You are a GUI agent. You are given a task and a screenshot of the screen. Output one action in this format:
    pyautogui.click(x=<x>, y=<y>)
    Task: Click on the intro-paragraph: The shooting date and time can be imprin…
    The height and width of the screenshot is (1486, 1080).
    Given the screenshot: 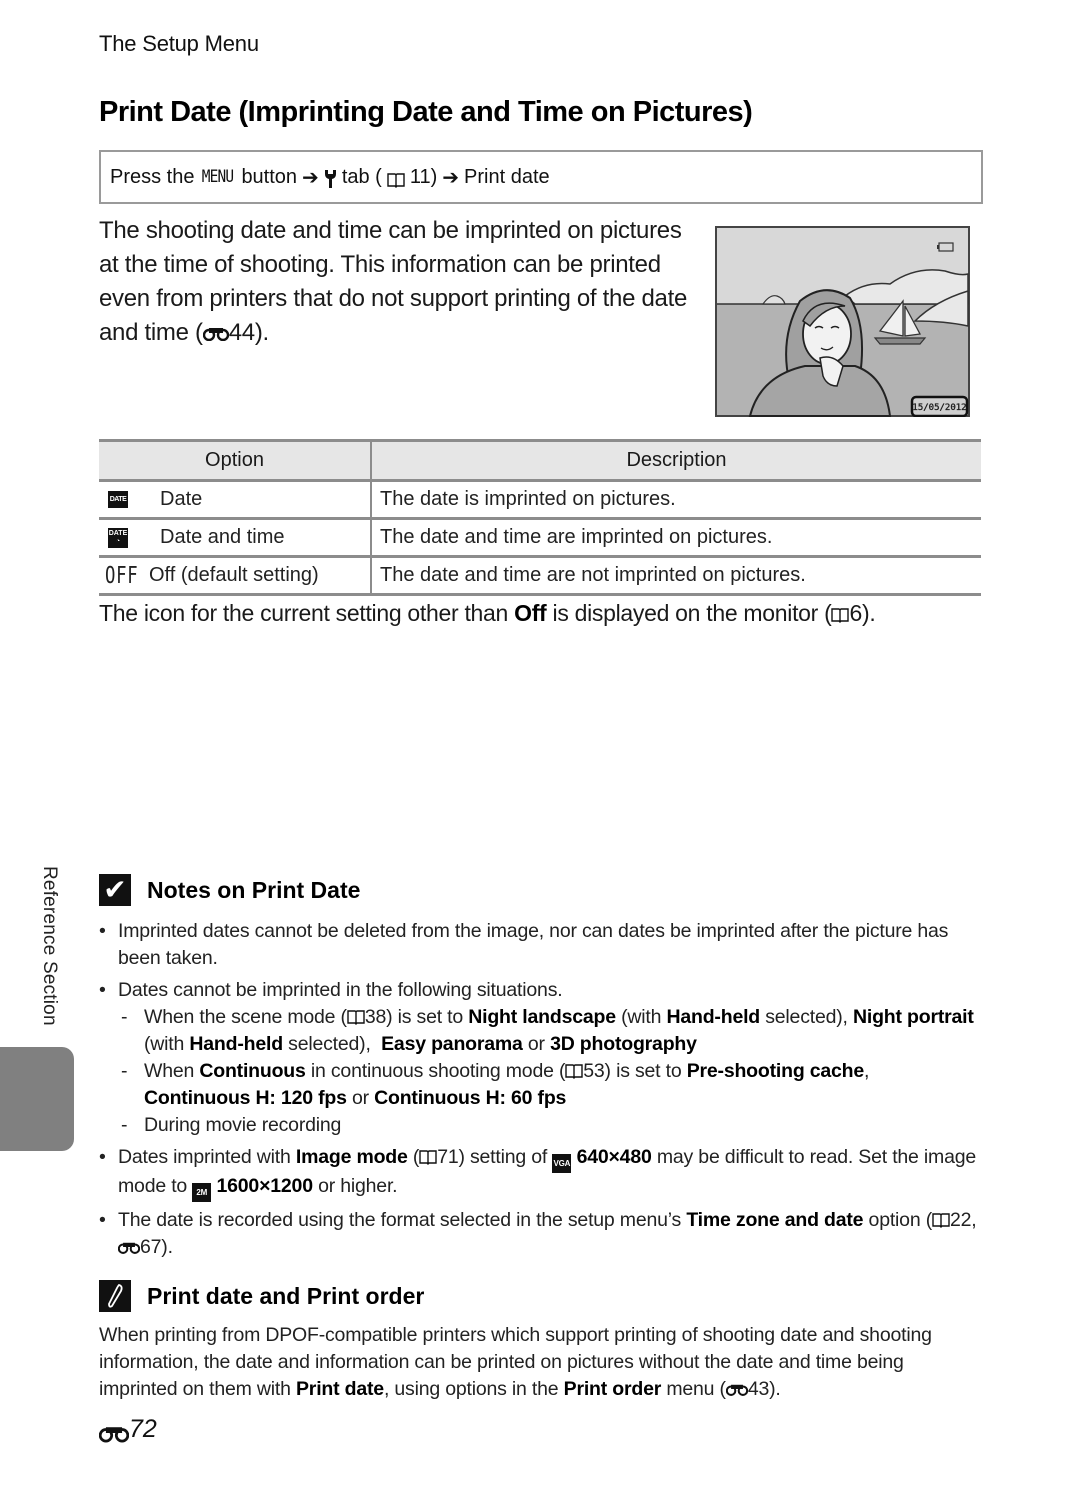 What is the action you would take?
    pyautogui.click(x=399, y=282)
    